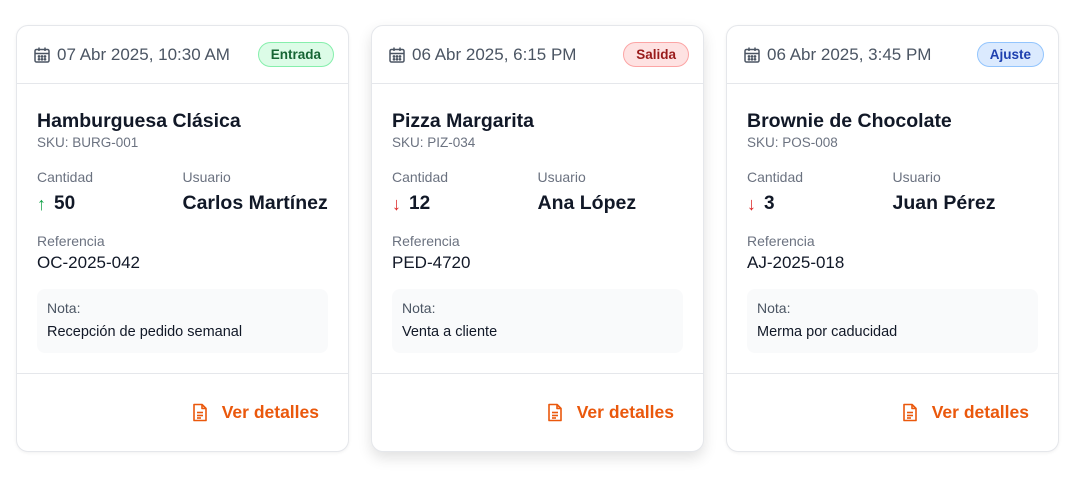  I want to click on product-sku: SKU: POS-008, so click(792, 142).